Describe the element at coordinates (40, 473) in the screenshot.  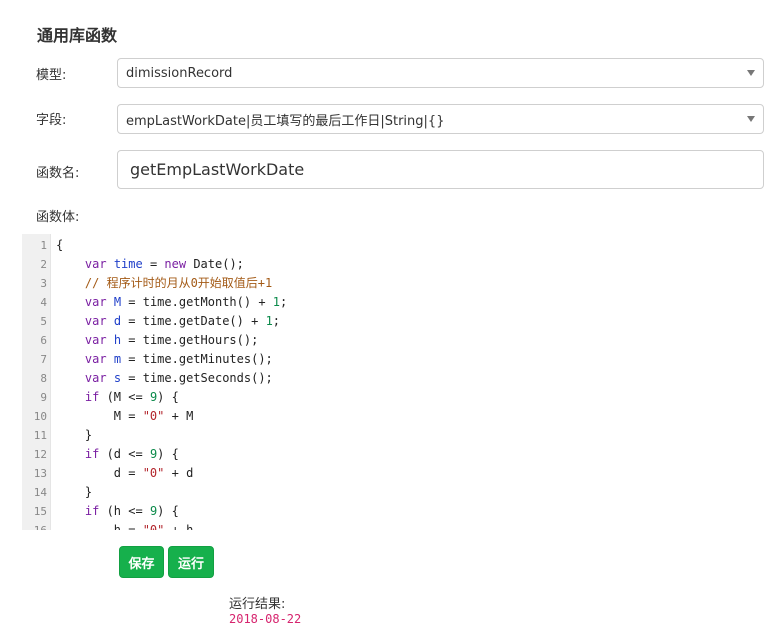
I see `line-number: 13` at that location.